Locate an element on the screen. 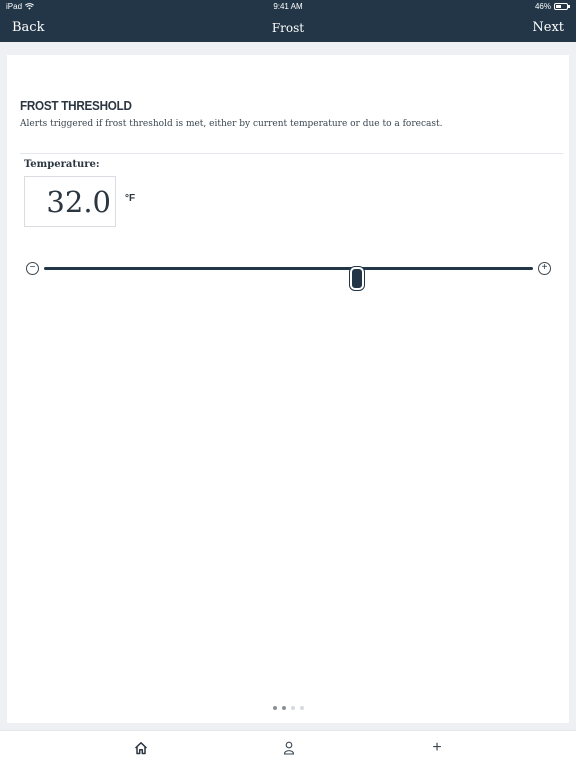 This screenshot has height=768, width=576. temperature-slider: − + is located at coordinates (288, 273).